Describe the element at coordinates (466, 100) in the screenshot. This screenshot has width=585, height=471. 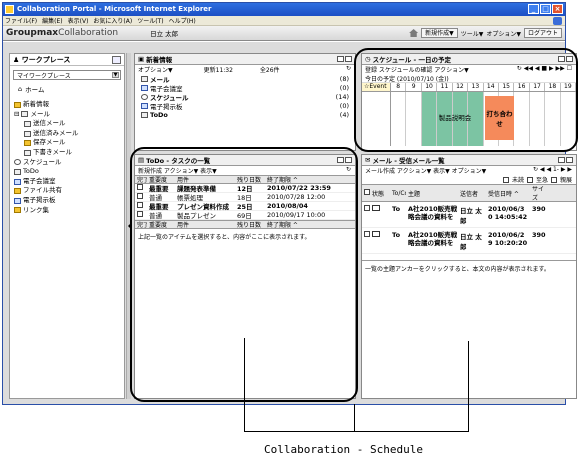
I see `schedule-highlight` at that location.